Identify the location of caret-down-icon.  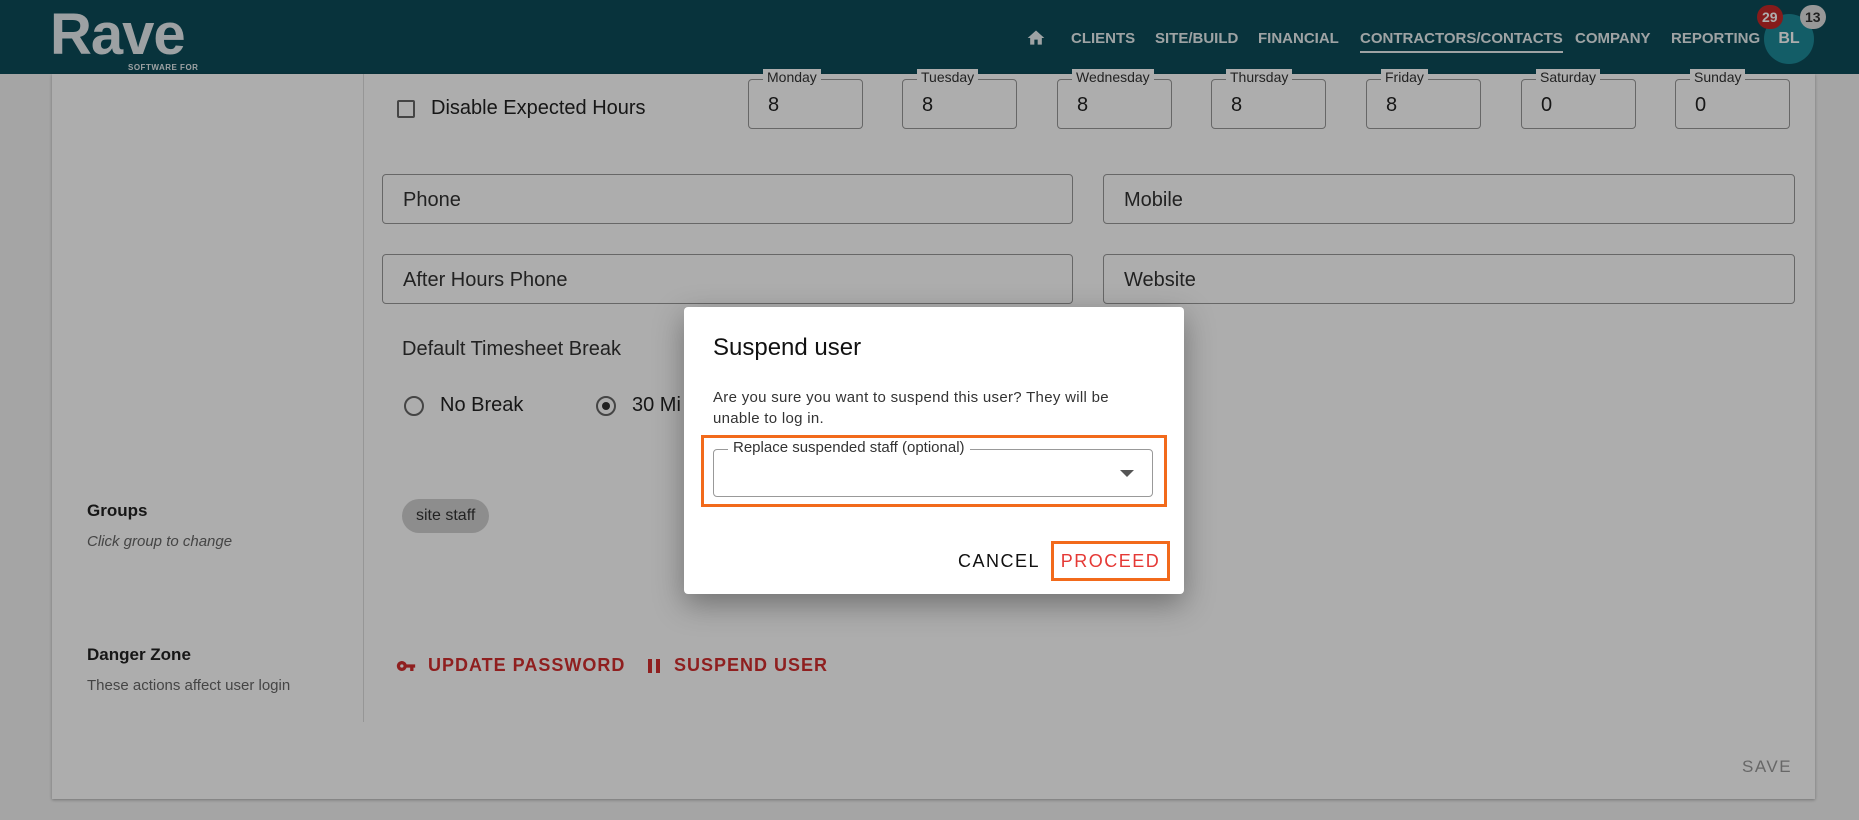
(1127, 473).